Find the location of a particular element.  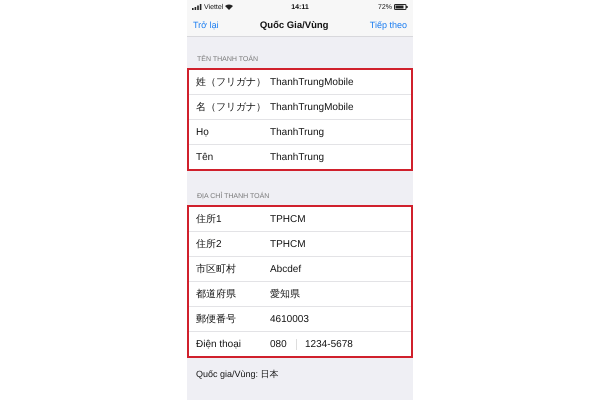

area-code-field: 080 is located at coordinates (283, 344).